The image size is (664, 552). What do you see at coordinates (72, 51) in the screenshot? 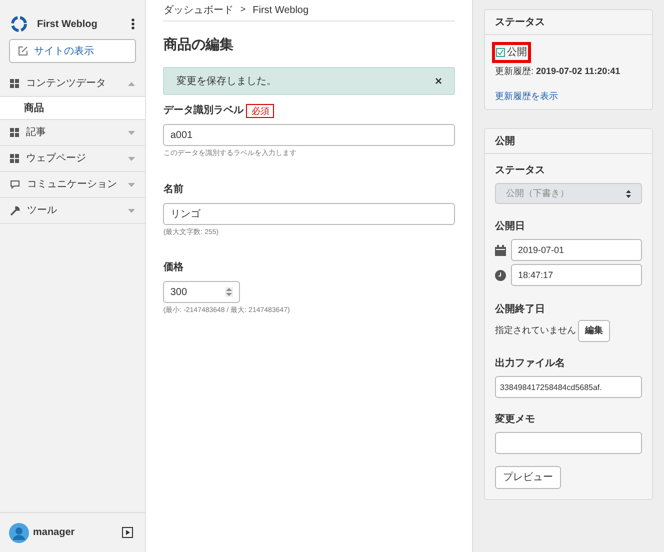
I see `view-site-button: サイトの表示` at bounding box center [72, 51].